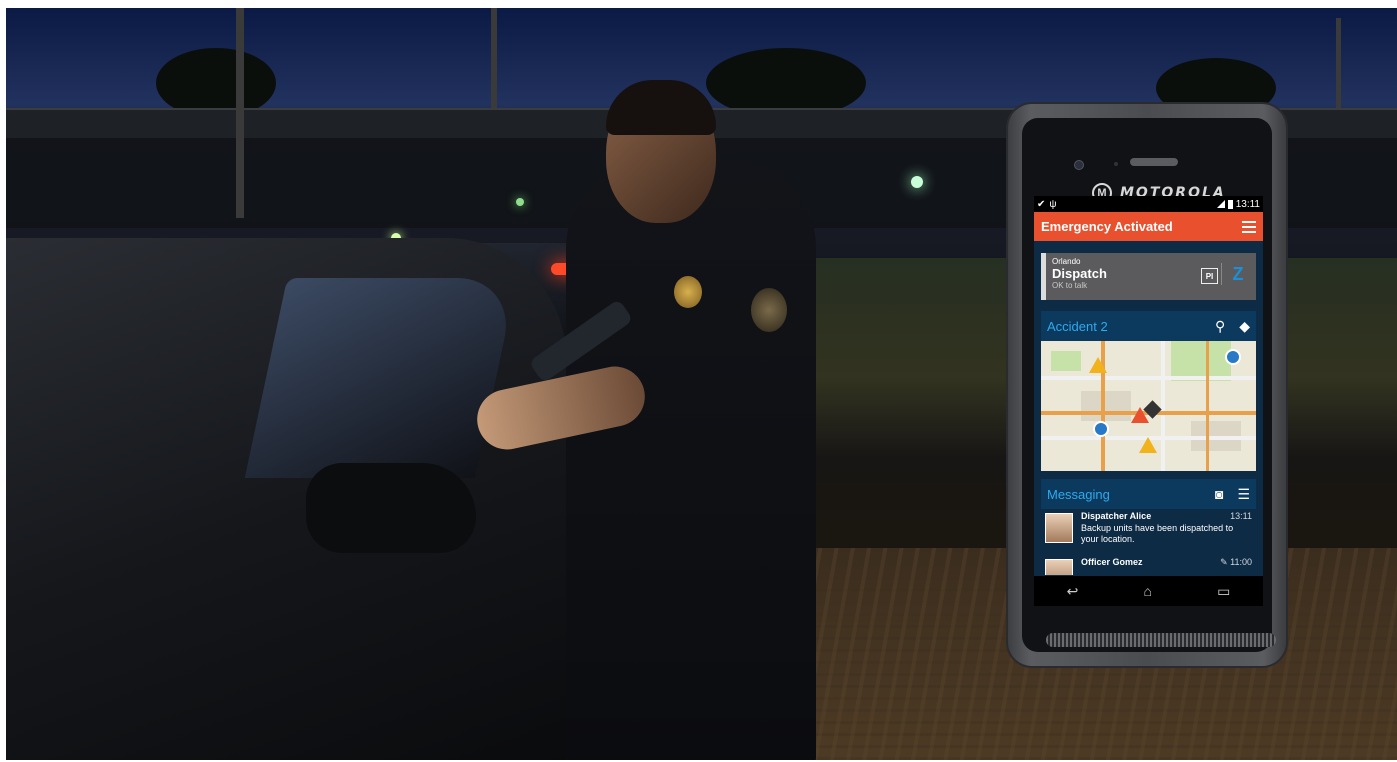 Image resolution: width=1397 pixels, height=762 pixels. Describe the element at coordinates (691, 459) in the screenshot. I see `police-officer` at that location.